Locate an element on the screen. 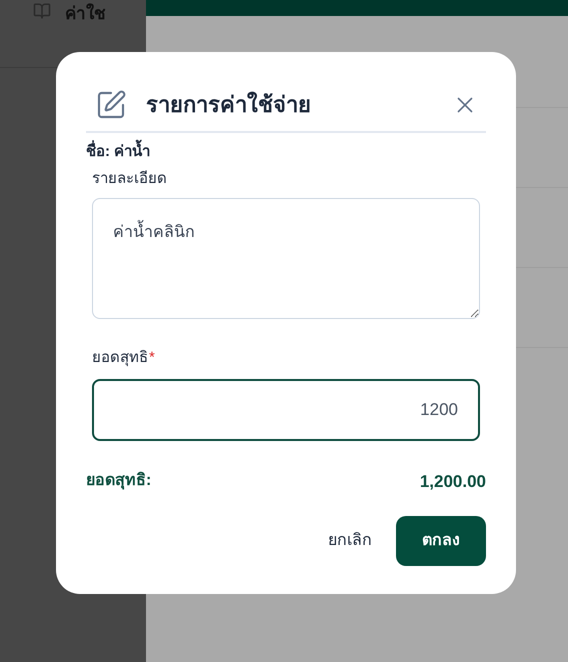 The height and width of the screenshot is (662, 568). edit-icon is located at coordinates (111, 104).